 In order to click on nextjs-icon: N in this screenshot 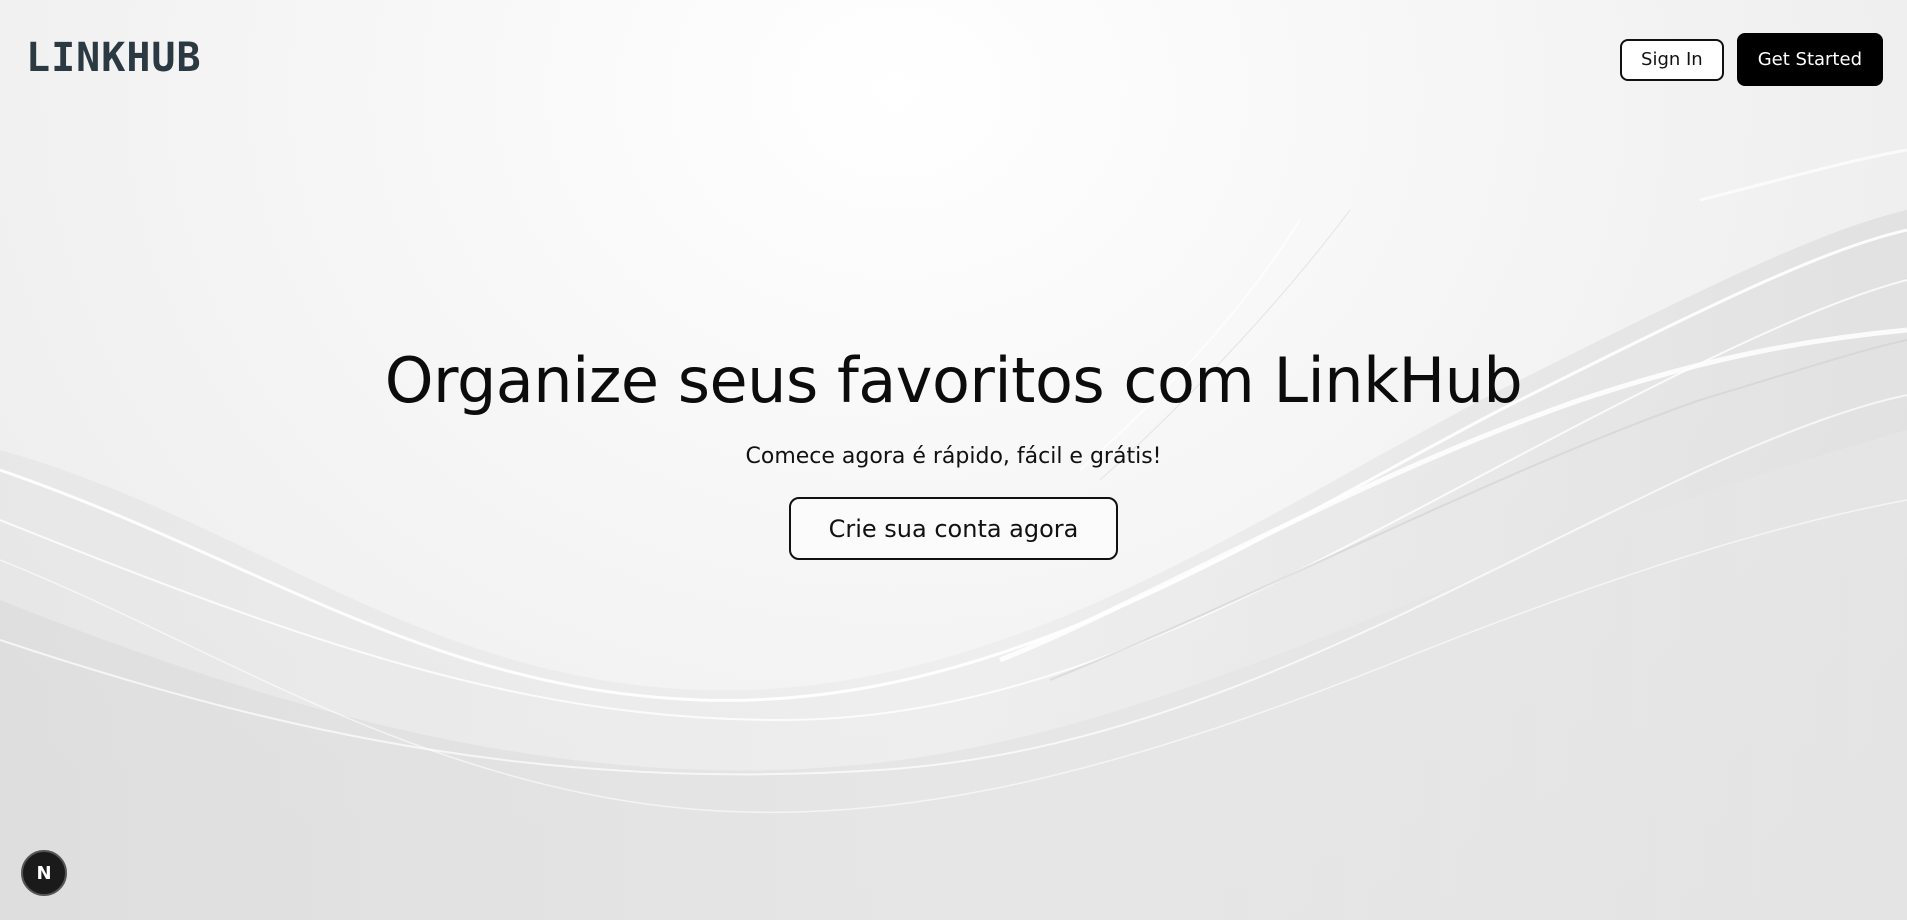, I will do `click(44, 873)`.